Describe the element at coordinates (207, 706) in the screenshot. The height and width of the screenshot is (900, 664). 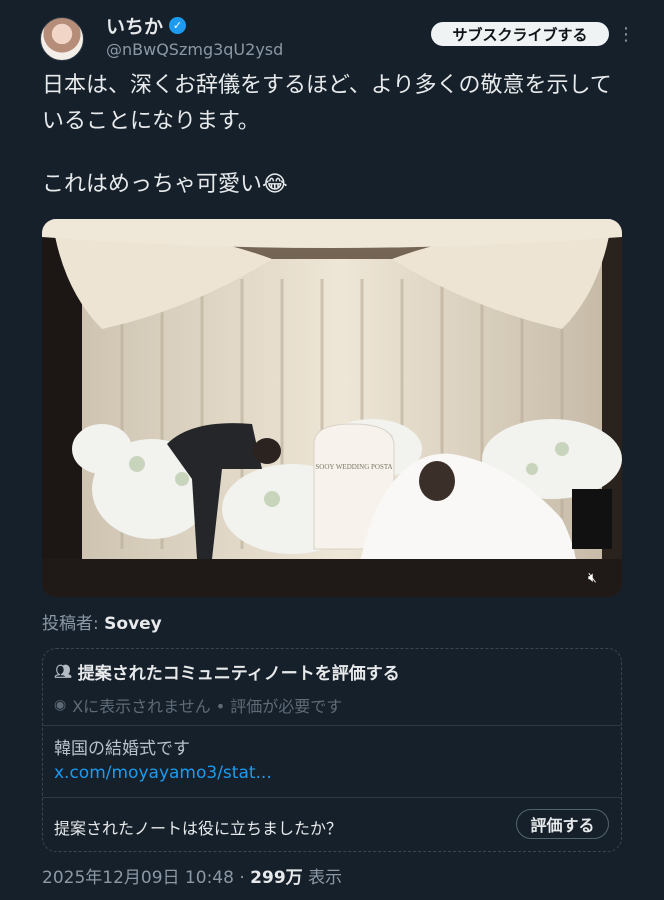
I see `community-note-status-text: Xに表示されません • 評価が必要です` at that location.